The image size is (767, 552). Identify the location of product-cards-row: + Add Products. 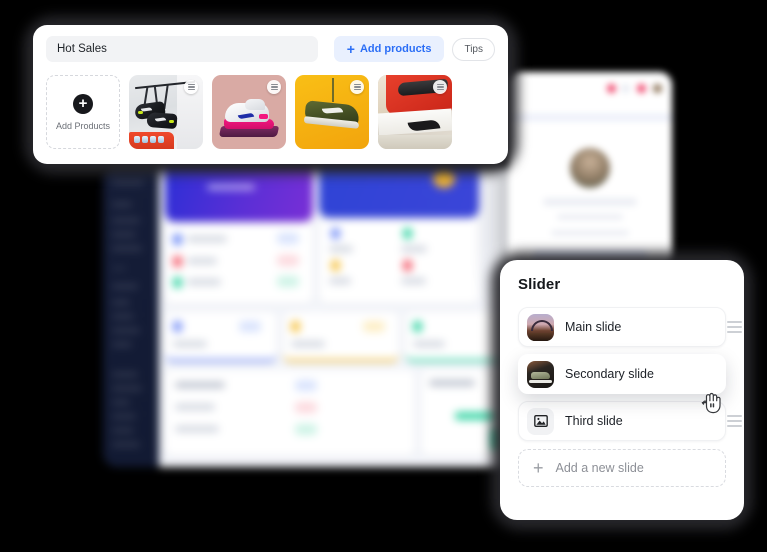
(249, 112).